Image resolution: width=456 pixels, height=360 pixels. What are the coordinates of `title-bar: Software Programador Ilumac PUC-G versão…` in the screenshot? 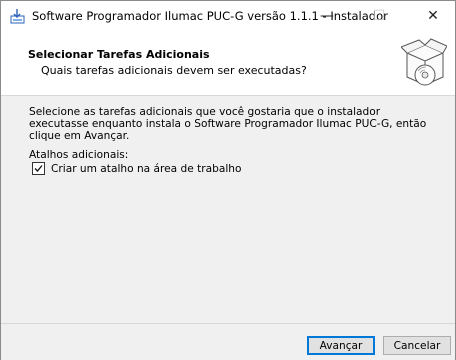 It's located at (228, 16).